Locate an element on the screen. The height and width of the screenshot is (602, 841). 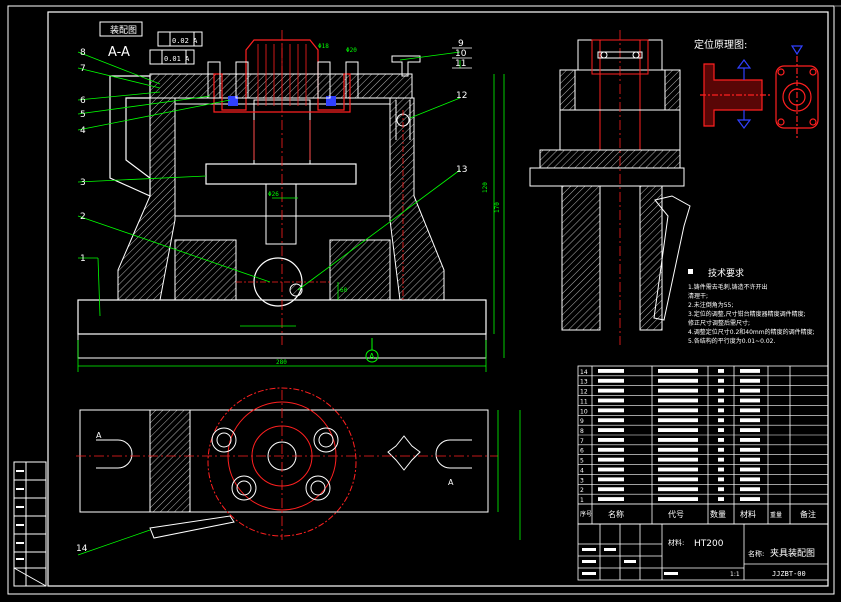
section-label: A-A is located at coordinates (119, 52).